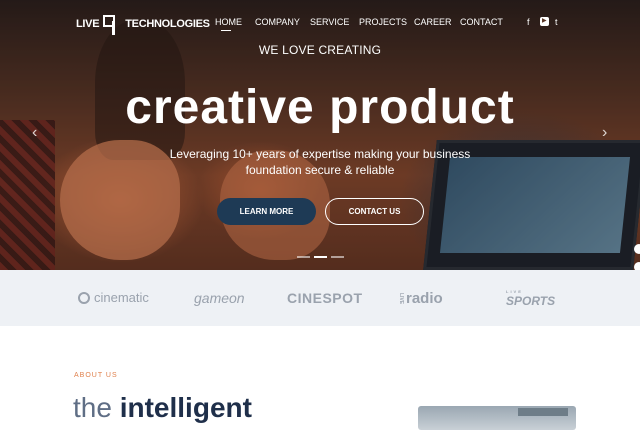 This screenshot has height=430, width=640. I want to click on slider-prev-arrow-icon: ‹, so click(34, 133).